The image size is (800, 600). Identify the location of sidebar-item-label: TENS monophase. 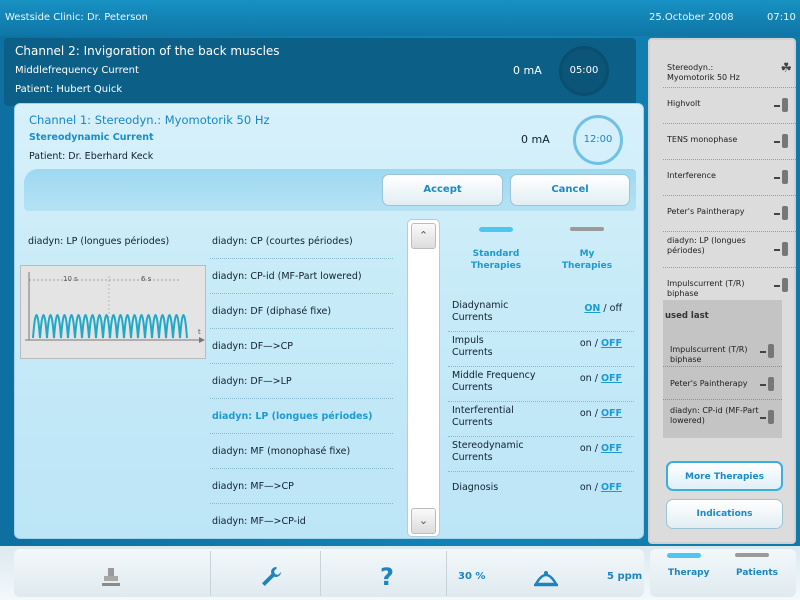
(702, 139).